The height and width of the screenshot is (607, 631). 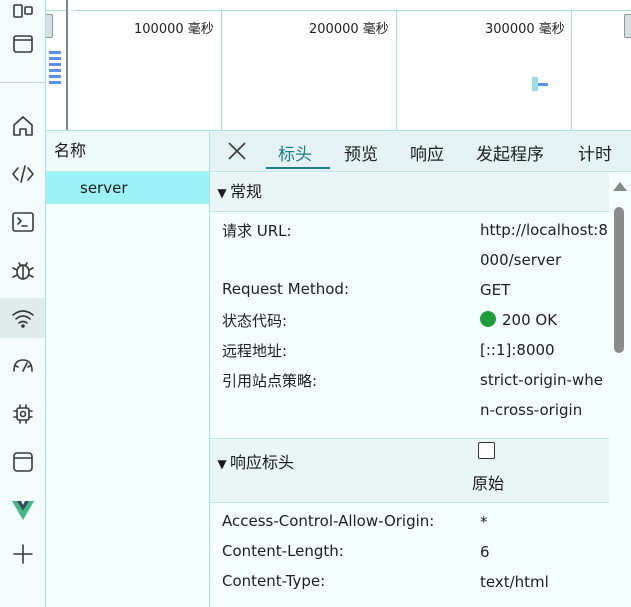 I want to click on vue-logo-icon, so click(x=22, y=510).